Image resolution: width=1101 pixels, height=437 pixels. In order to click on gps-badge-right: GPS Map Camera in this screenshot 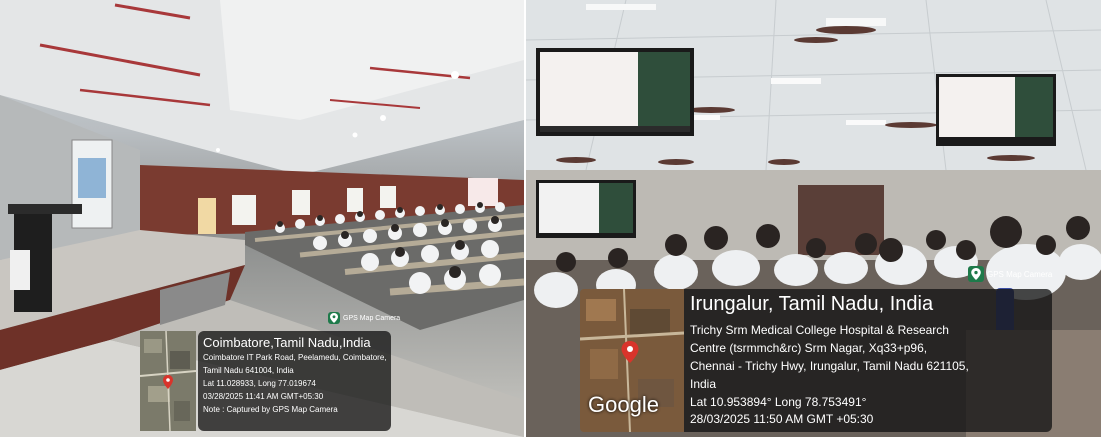, I will do `click(1010, 274)`.